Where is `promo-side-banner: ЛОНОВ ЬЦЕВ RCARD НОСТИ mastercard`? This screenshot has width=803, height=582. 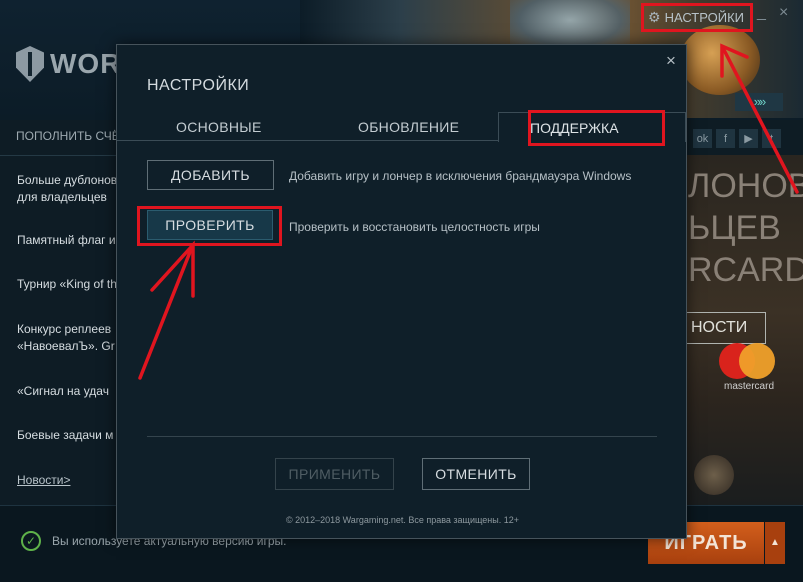
promo-side-banner: ЛОНОВ ЬЦЕВ RCARD НОСТИ mastercard is located at coordinates (744, 330).